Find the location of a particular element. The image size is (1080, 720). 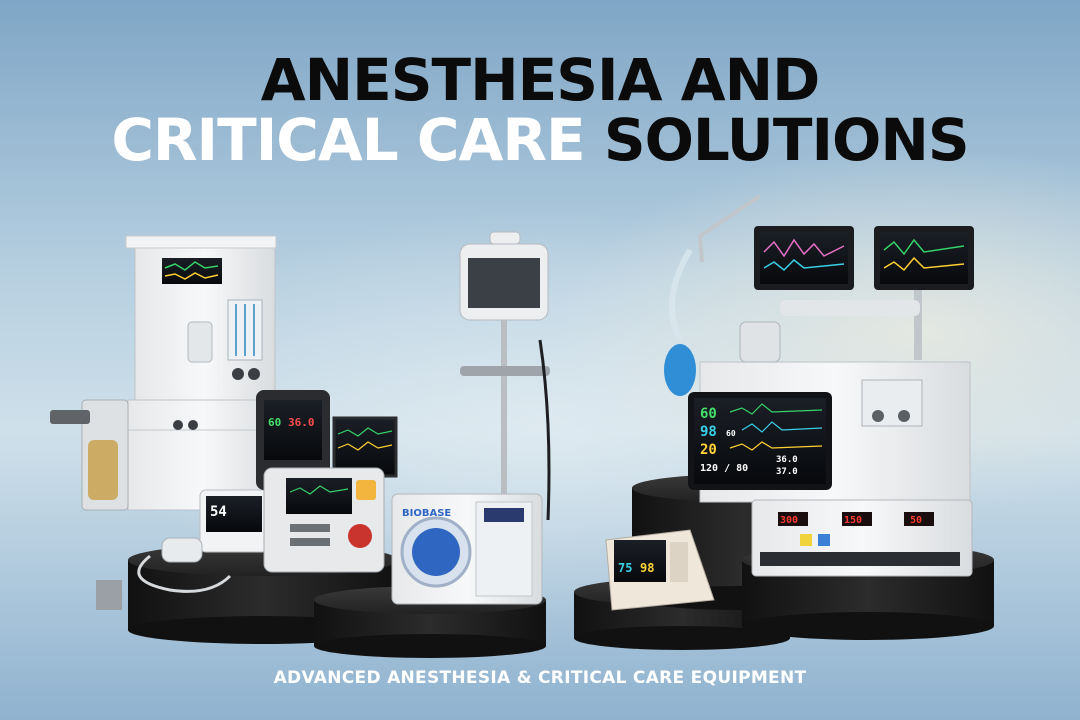

svg-text: 20 is located at coordinates (708, 450).